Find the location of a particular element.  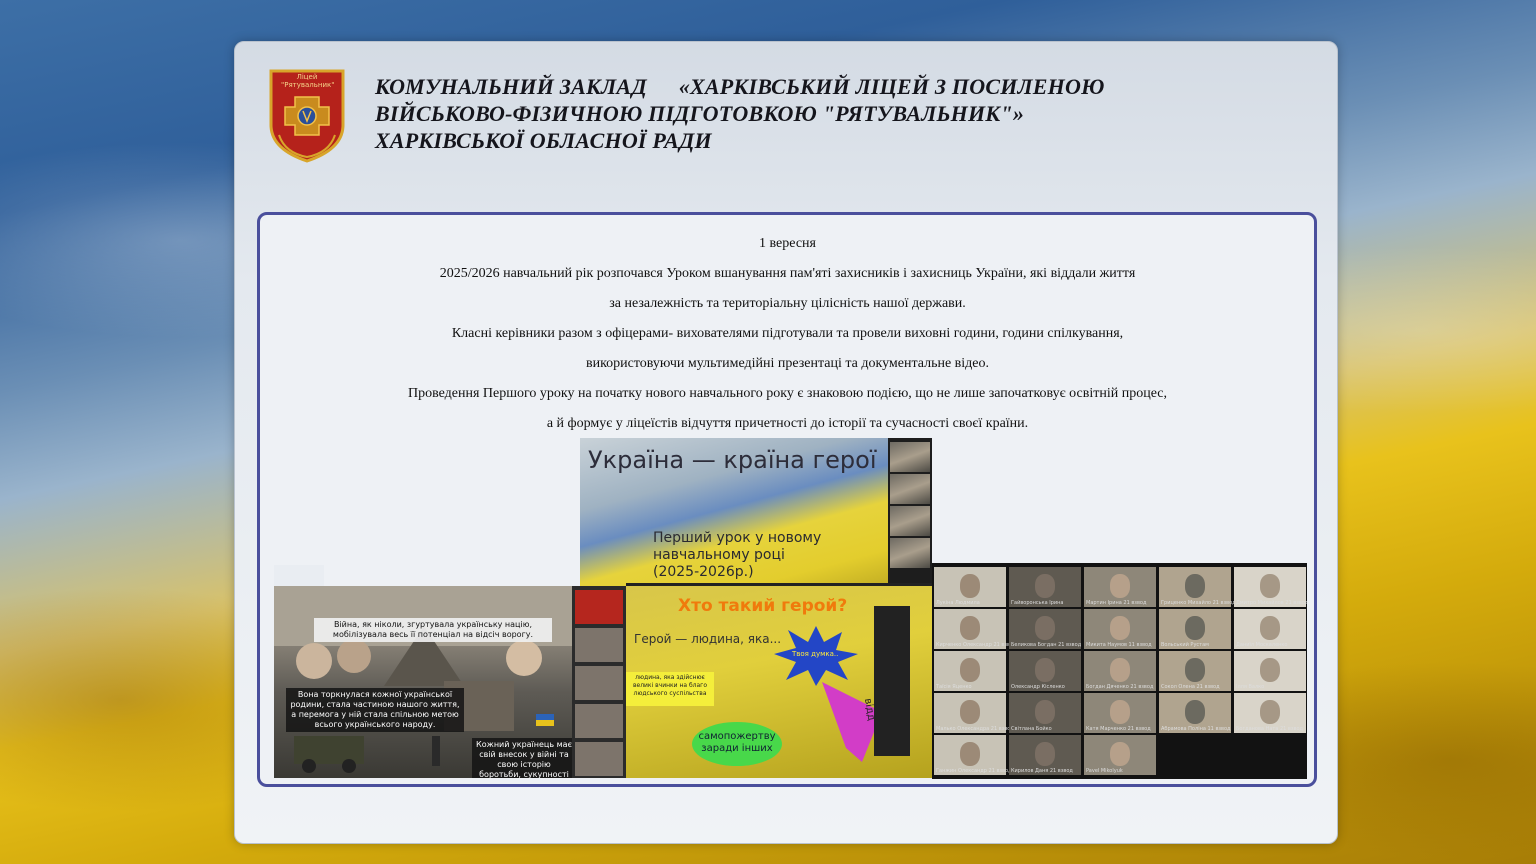

participant-name: Ілля Валко is located at coordinates (1250, 687).